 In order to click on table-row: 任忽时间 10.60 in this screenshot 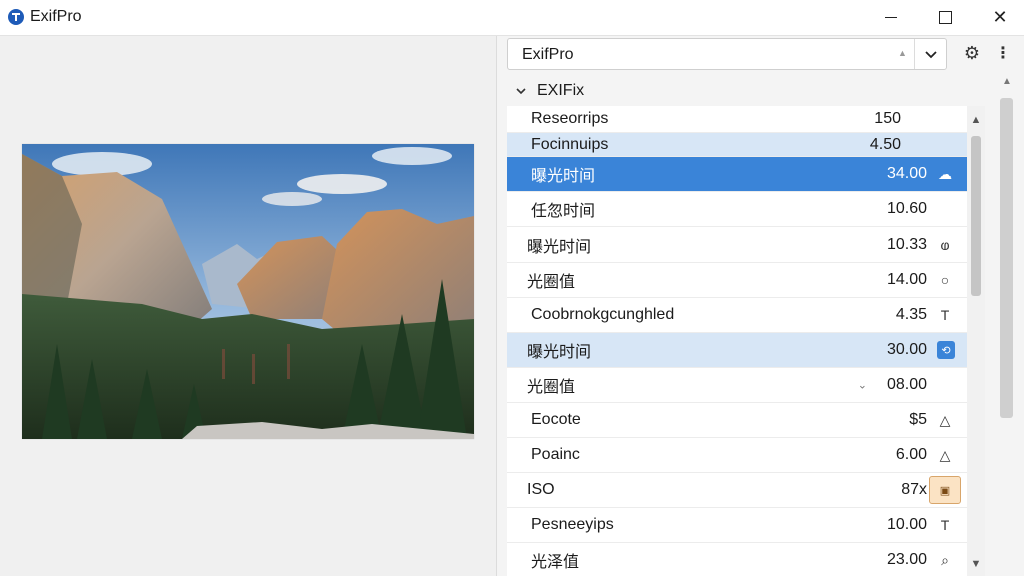, I will do `click(737, 209)`.